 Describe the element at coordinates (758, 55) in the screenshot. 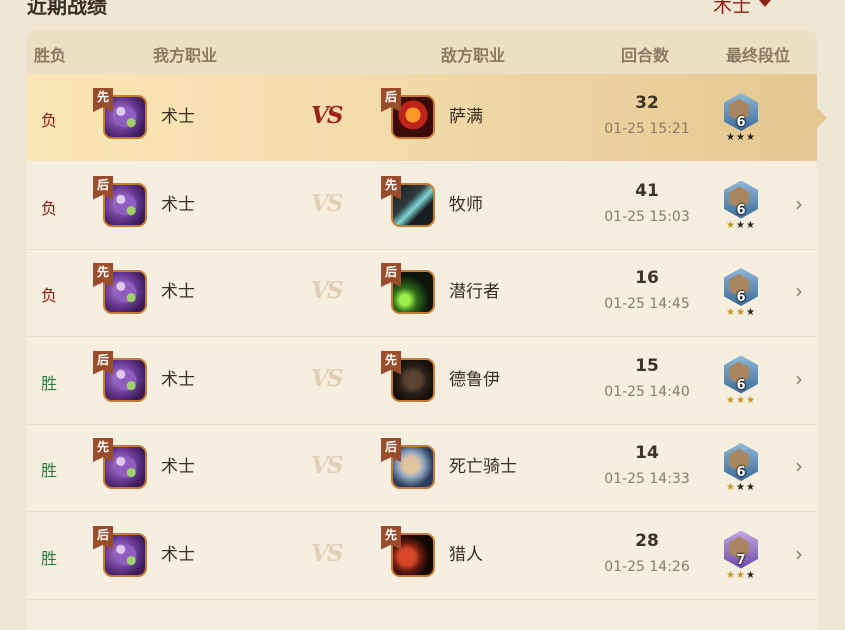

I see `header-final-rank: 最终段位` at that location.